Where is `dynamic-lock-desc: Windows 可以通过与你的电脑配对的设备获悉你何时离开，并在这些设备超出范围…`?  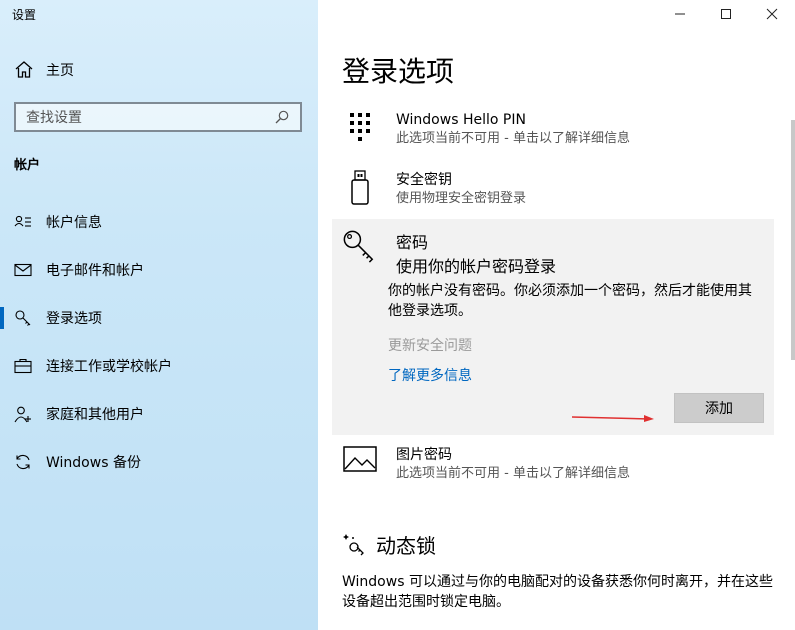 dynamic-lock-desc: Windows 可以通过与你的电脑配对的设备获悉你何时离开，并在这些设备超出范围… is located at coordinates (557, 592).